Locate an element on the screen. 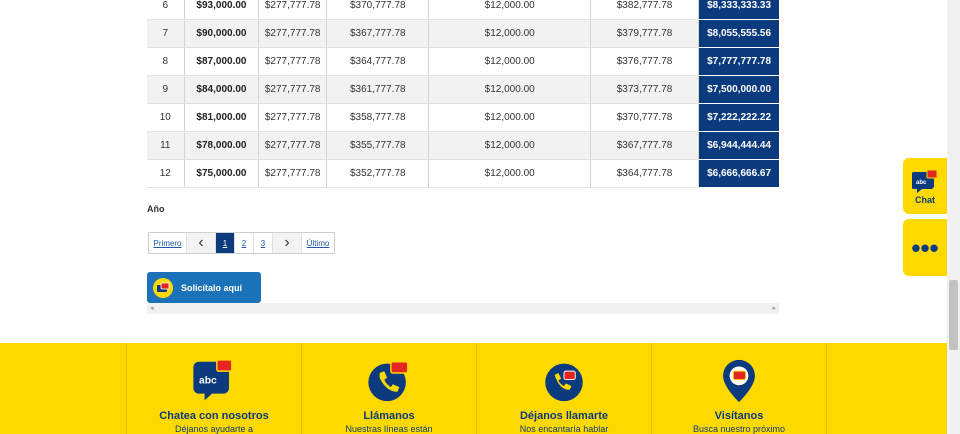  footer-card-callback: Déjanos llamarte Nos encantaría hablar is located at coordinates (563, 388).